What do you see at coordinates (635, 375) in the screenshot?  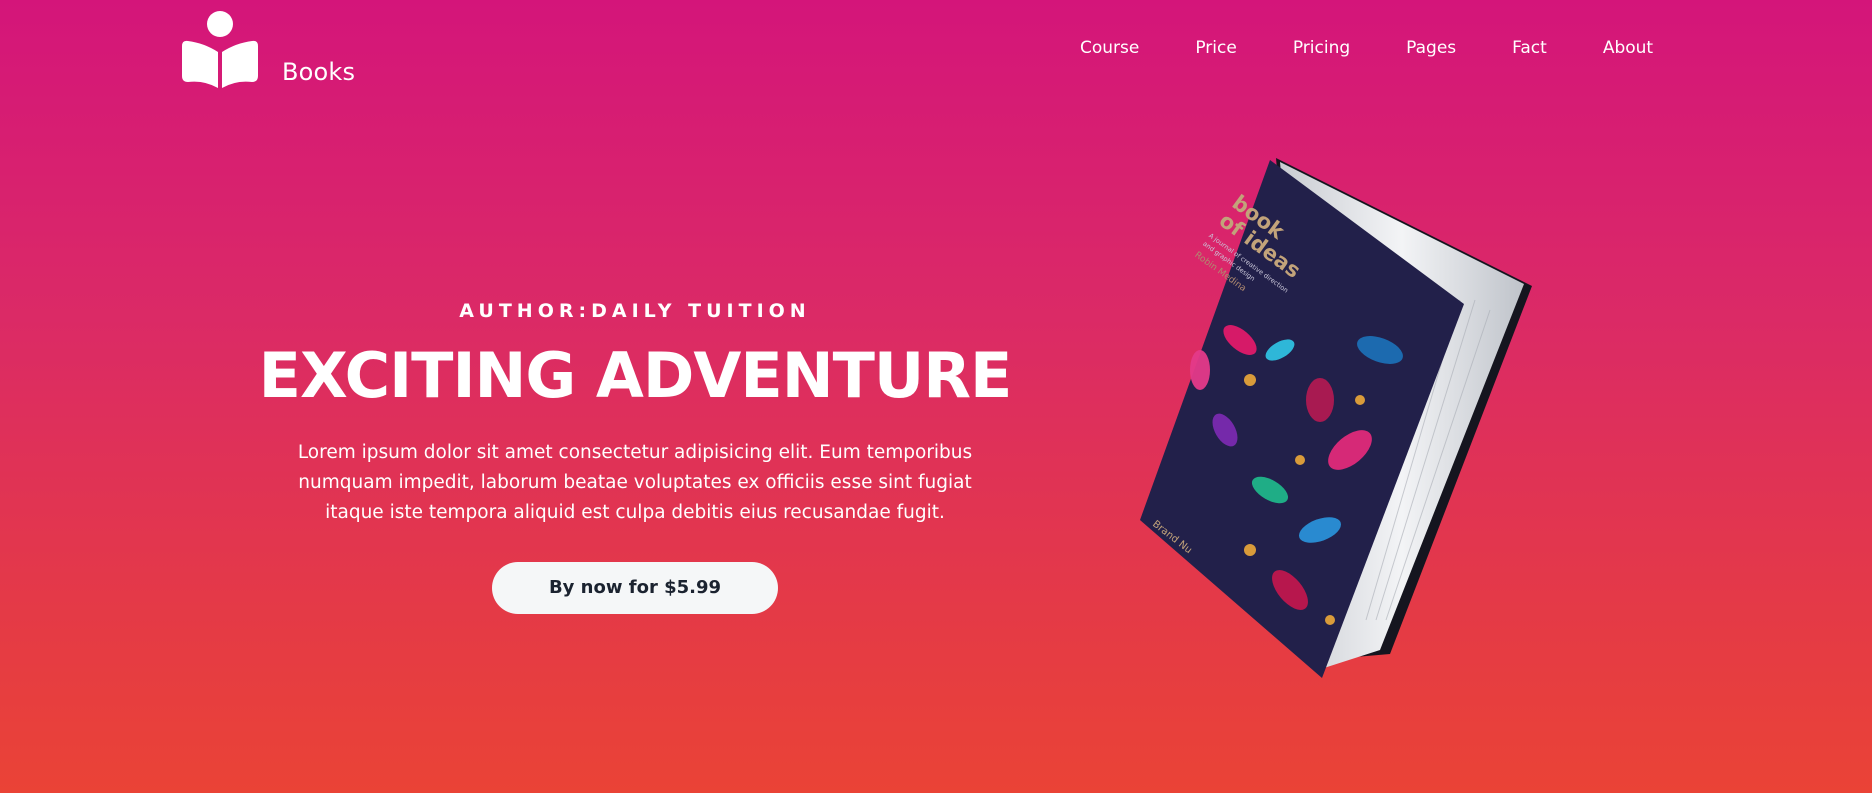 I see `hero-title: EXCITING ADVENTURE` at bounding box center [635, 375].